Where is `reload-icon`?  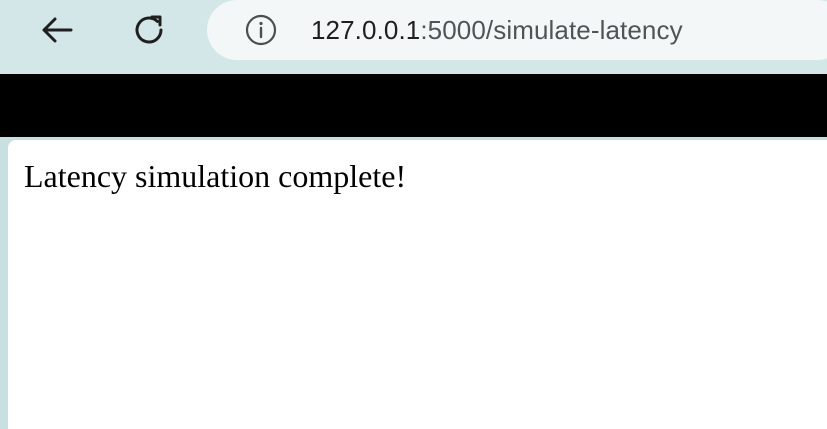 reload-icon is located at coordinates (149, 29).